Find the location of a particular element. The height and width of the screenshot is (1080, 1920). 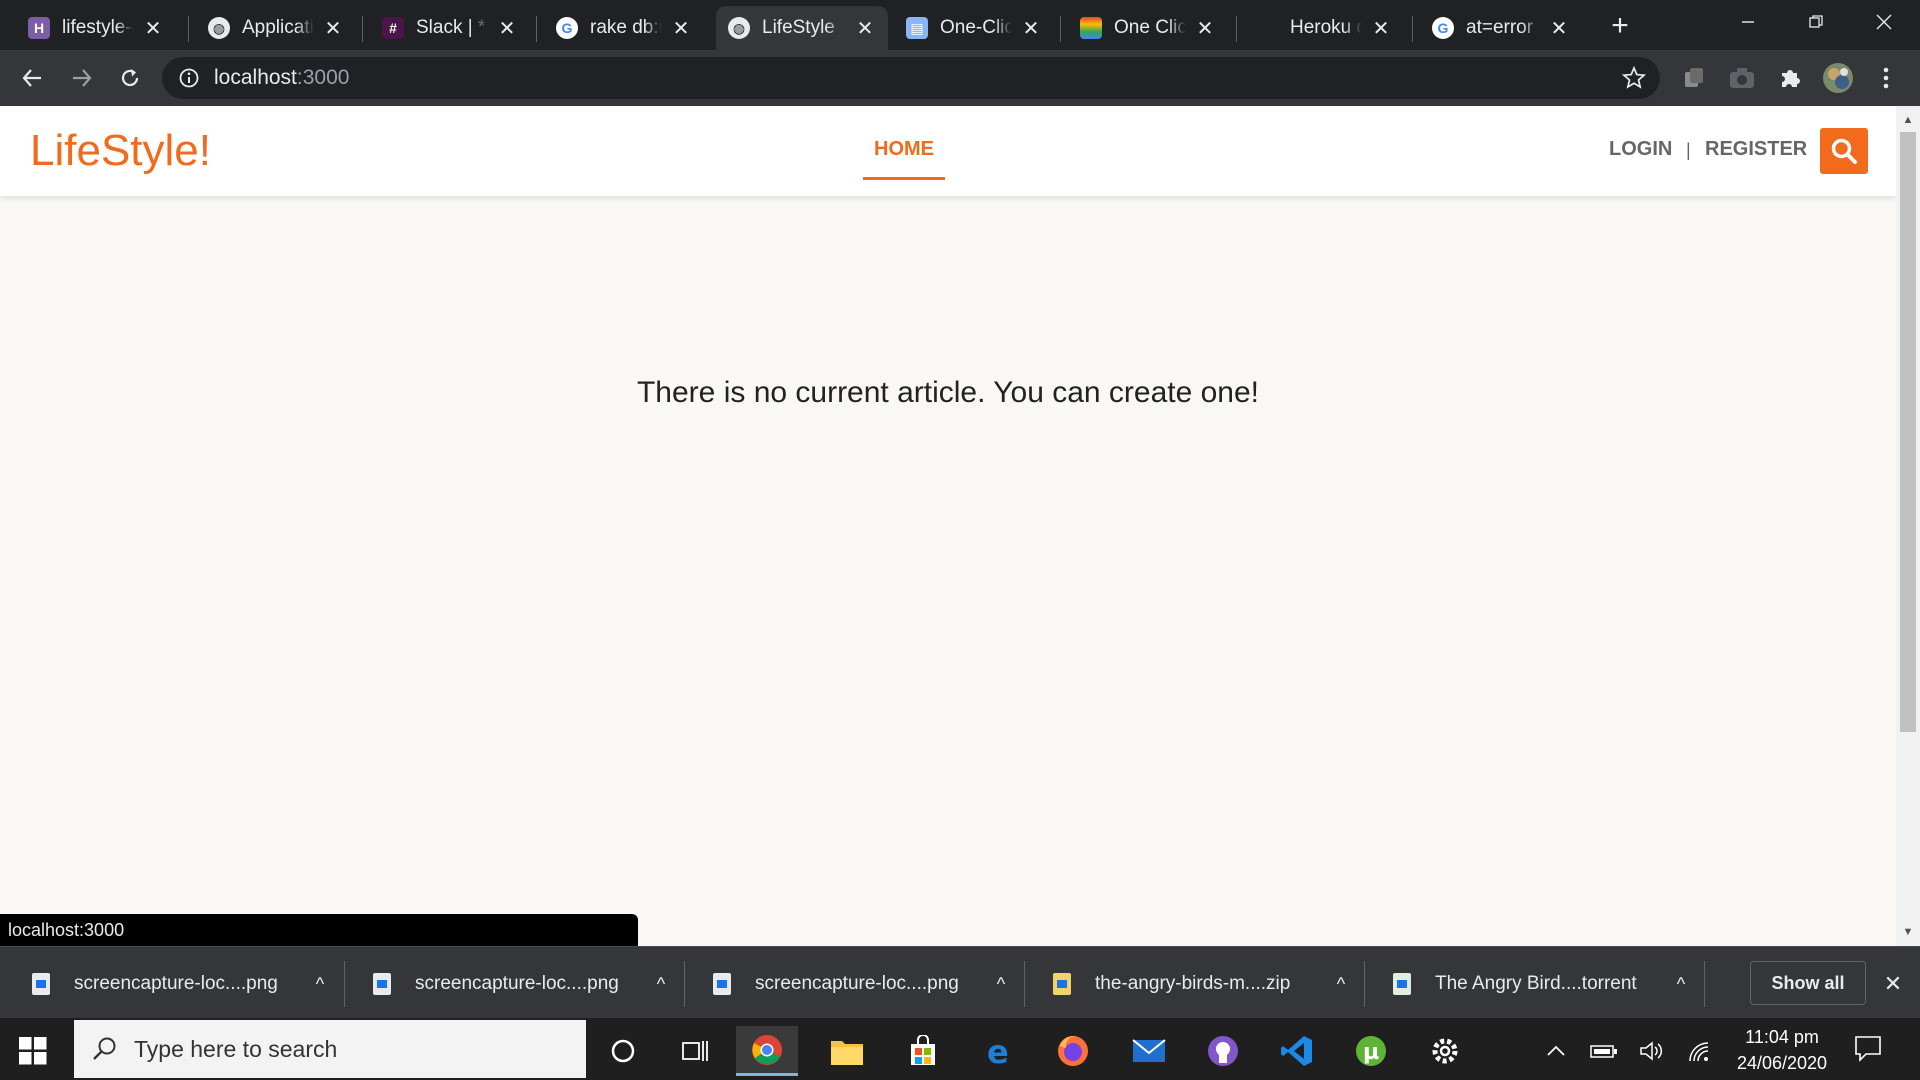

tab-title: Slack | * fu is located at coordinates (452, 27).